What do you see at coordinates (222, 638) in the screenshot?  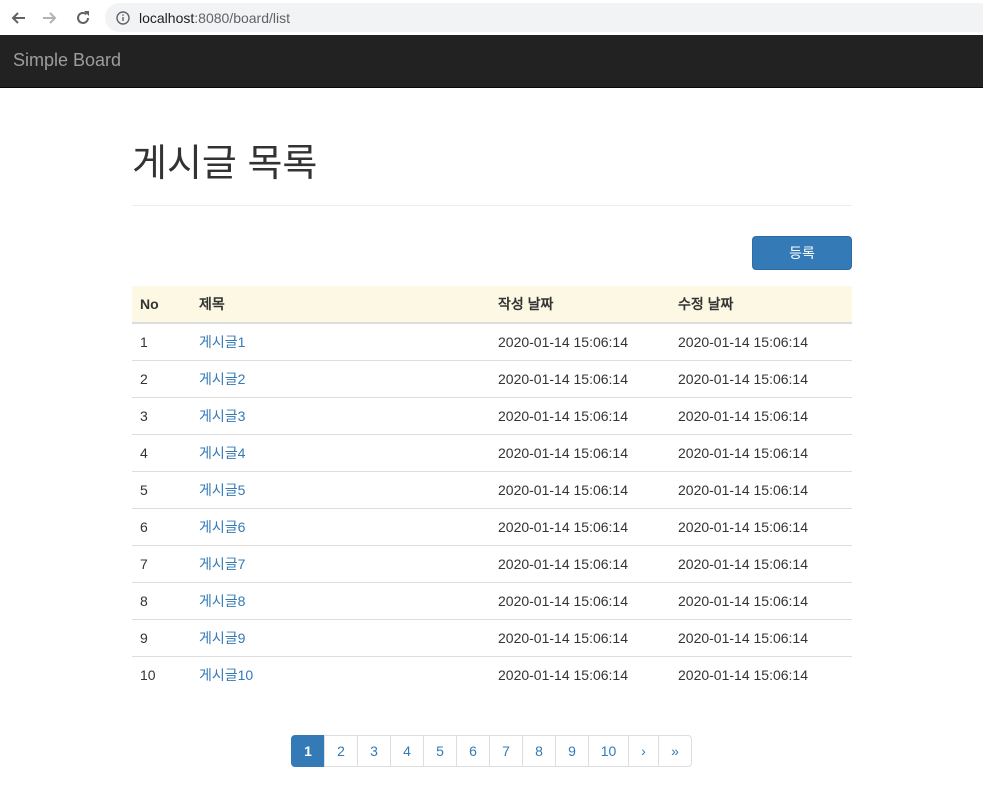 I see `post-title-link: 게시글9` at bounding box center [222, 638].